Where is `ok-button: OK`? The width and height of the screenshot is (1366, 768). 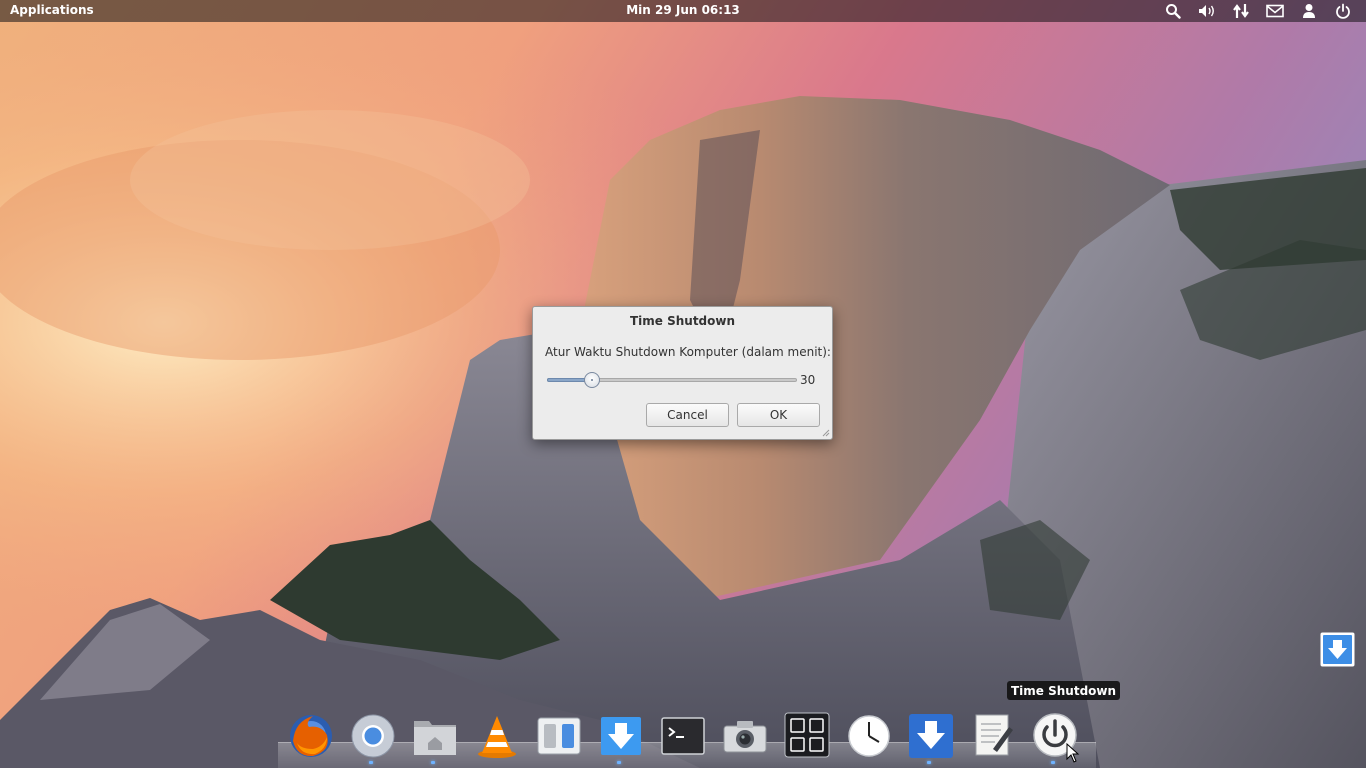
ok-button: OK is located at coordinates (778, 415).